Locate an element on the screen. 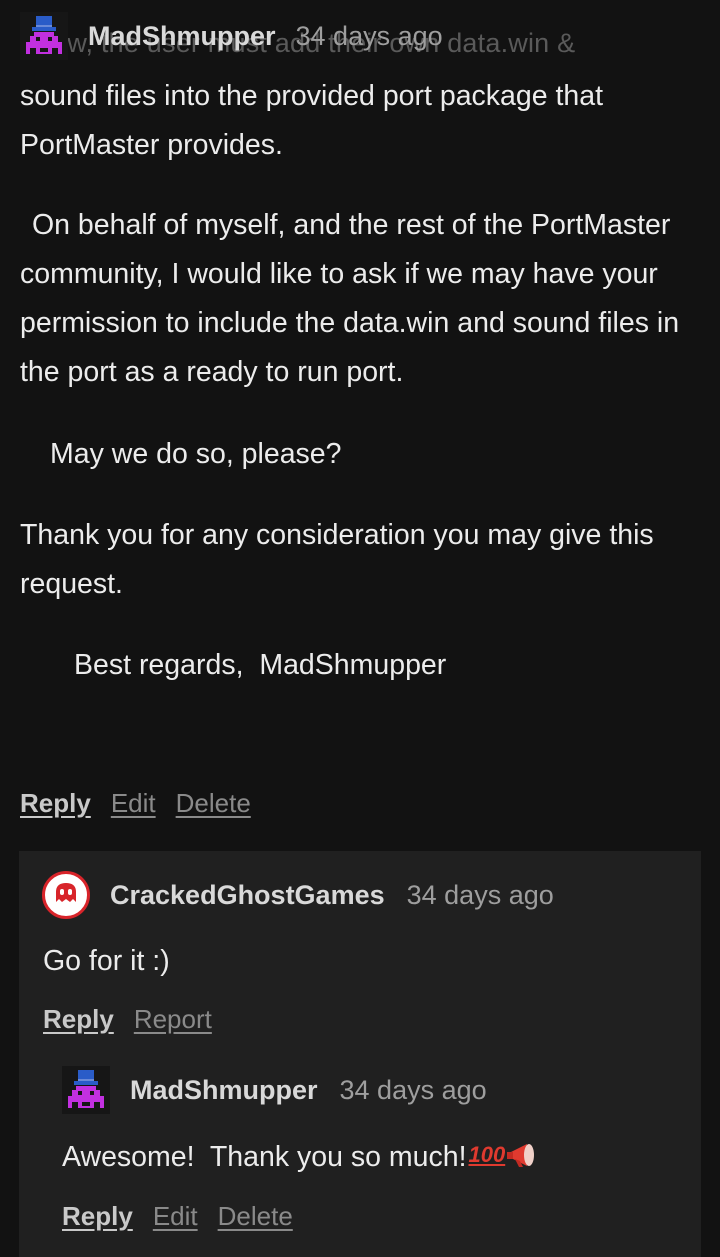 Image resolution: width=720 pixels, height=1257 pixels. nested-reply-text-row: Awesome! Thank you so much!100 is located at coordinates (301, 1159).